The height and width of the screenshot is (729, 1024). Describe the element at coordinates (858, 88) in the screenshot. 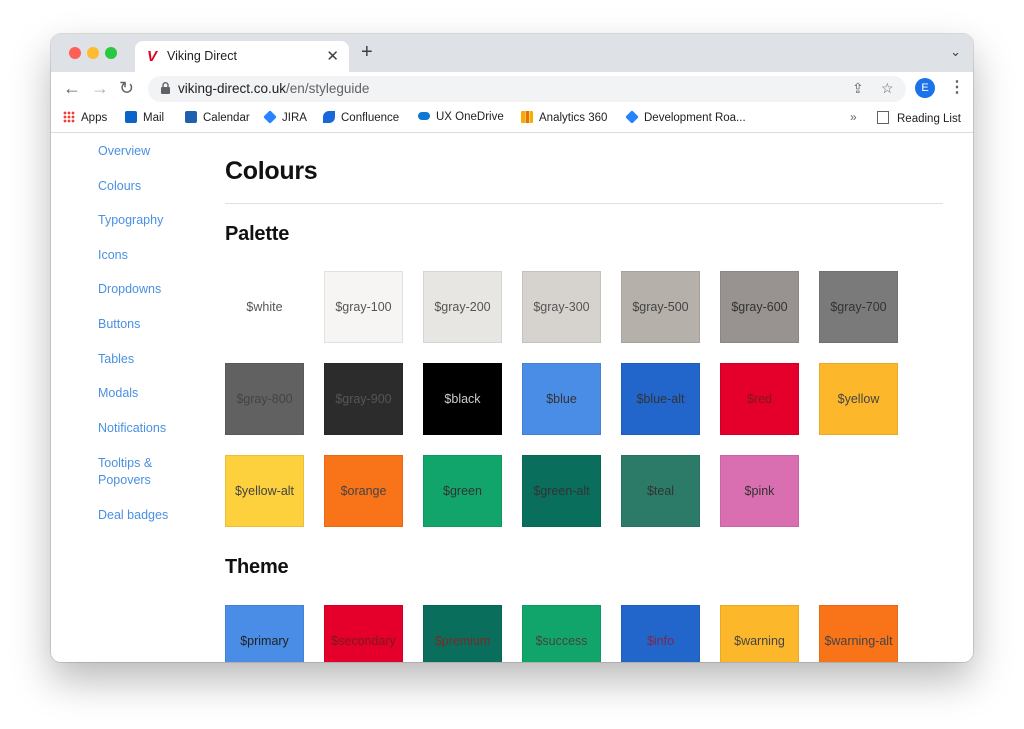

I see `share-icon: ⇪` at that location.